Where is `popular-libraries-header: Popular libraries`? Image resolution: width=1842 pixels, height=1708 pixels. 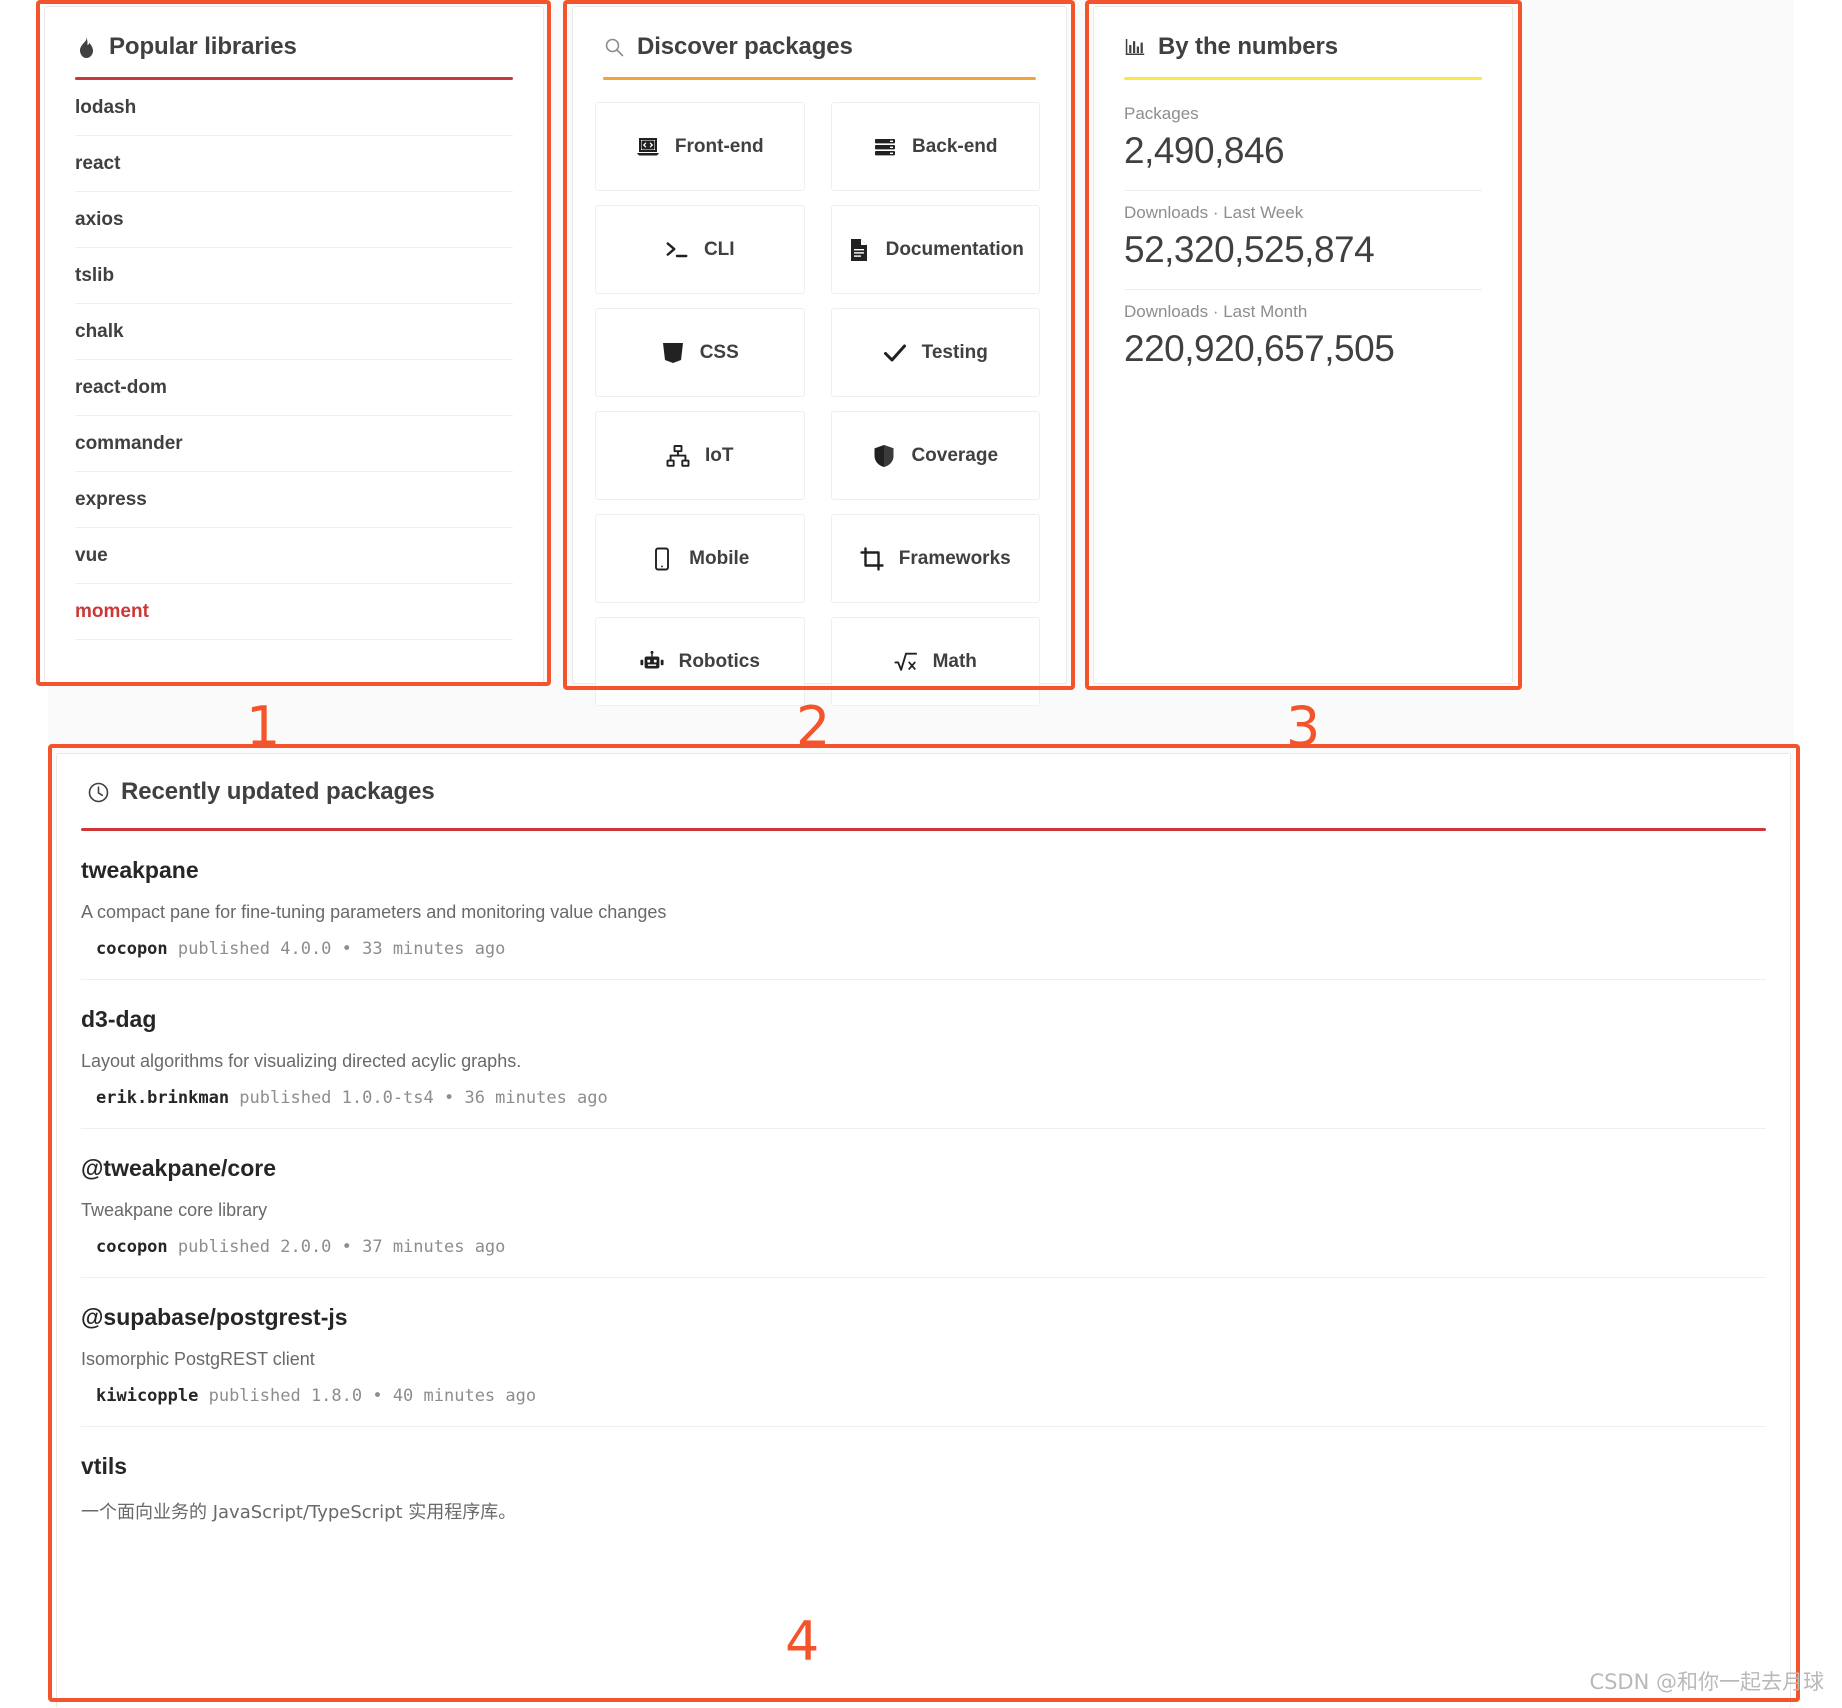 popular-libraries-header: Popular libraries is located at coordinates (294, 34).